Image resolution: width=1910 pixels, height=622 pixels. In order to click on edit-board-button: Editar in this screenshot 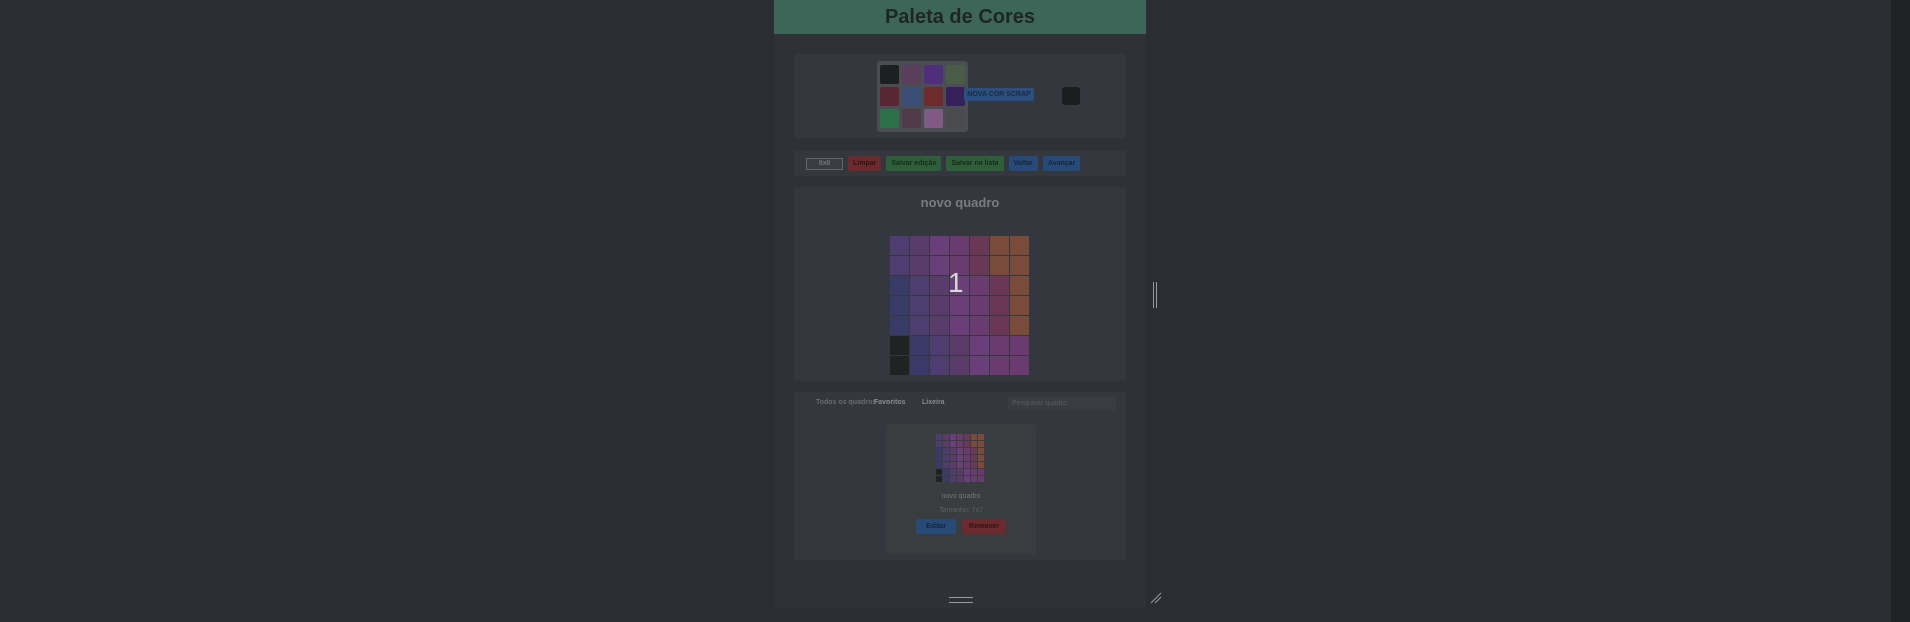, I will do `click(936, 526)`.